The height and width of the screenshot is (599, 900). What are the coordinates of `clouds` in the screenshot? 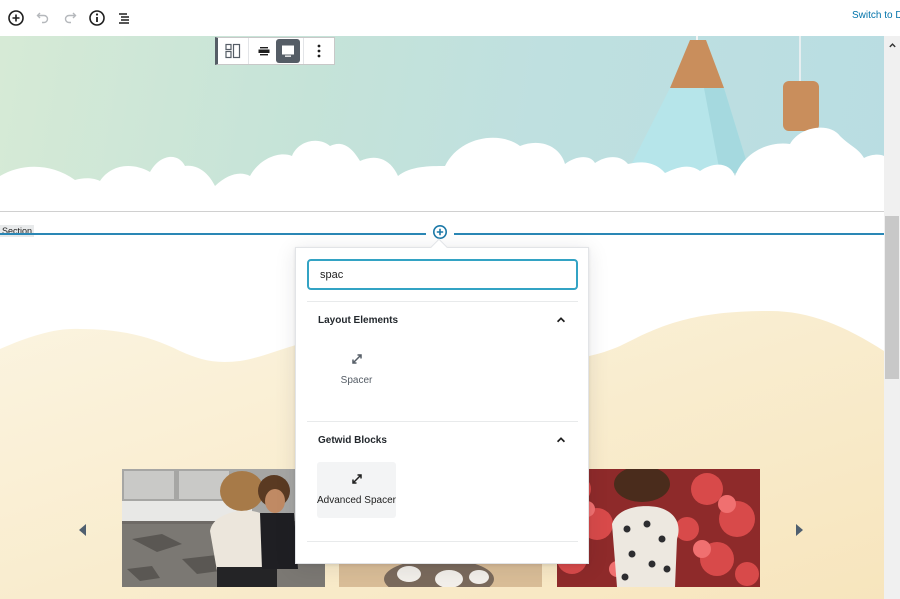 It's located at (442, 169).